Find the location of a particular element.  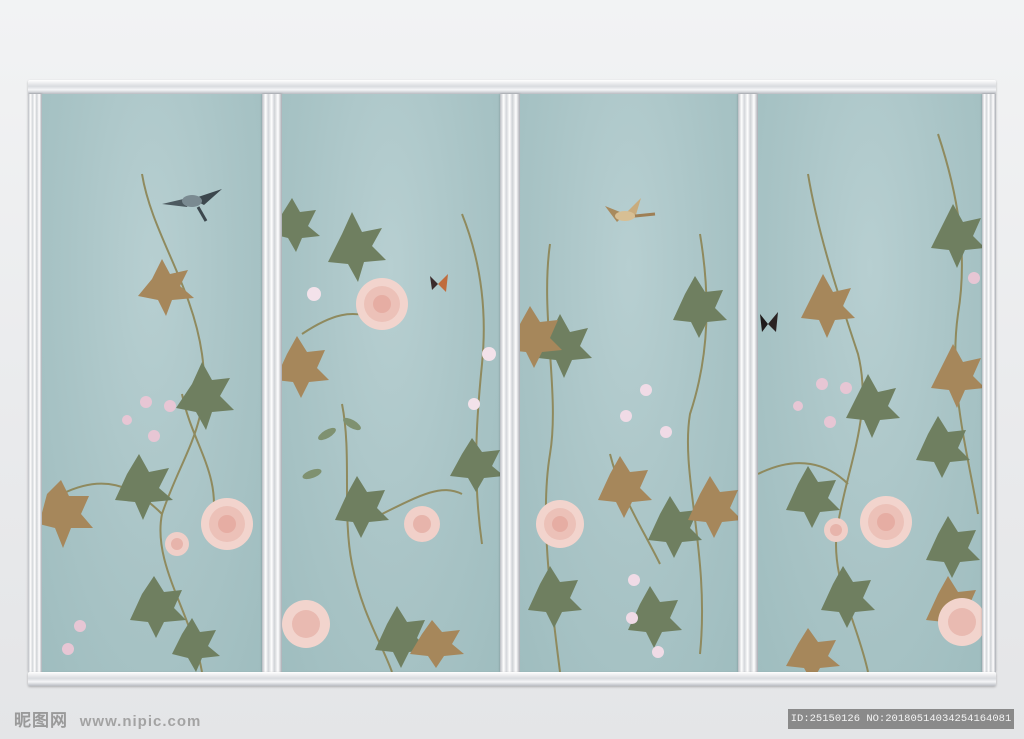

watermark-url: www.nipic.com is located at coordinates (140, 721).